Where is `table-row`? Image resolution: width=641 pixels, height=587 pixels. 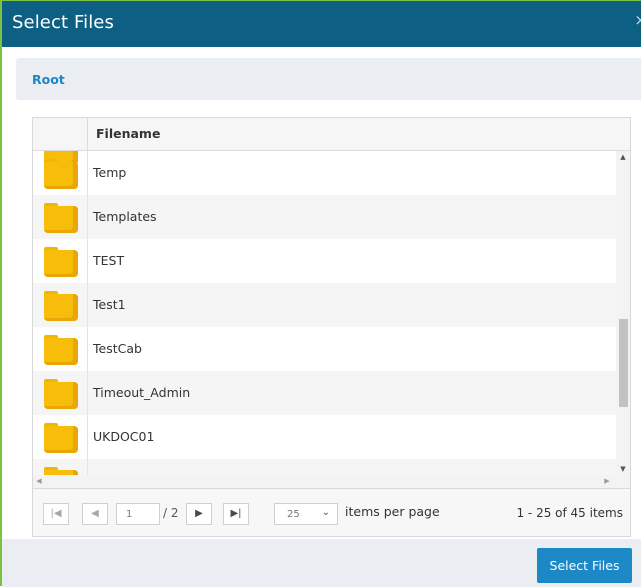
table-row is located at coordinates (324, 467).